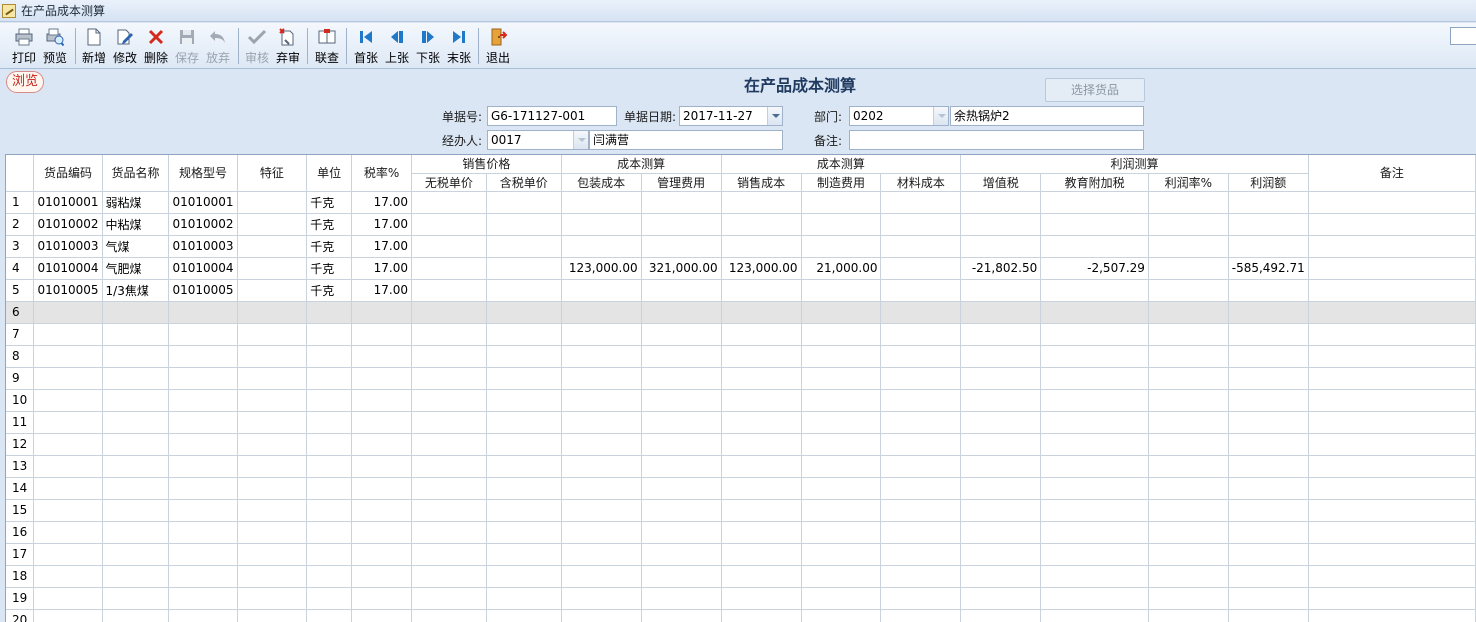 This screenshot has height=622, width=1476. Describe the element at coordinates (761, 268) in the screenshot. I see `table-cell: 123,000.00` at that location.